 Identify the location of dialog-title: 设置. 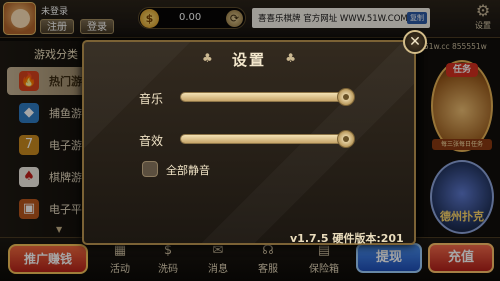
(248, 60).